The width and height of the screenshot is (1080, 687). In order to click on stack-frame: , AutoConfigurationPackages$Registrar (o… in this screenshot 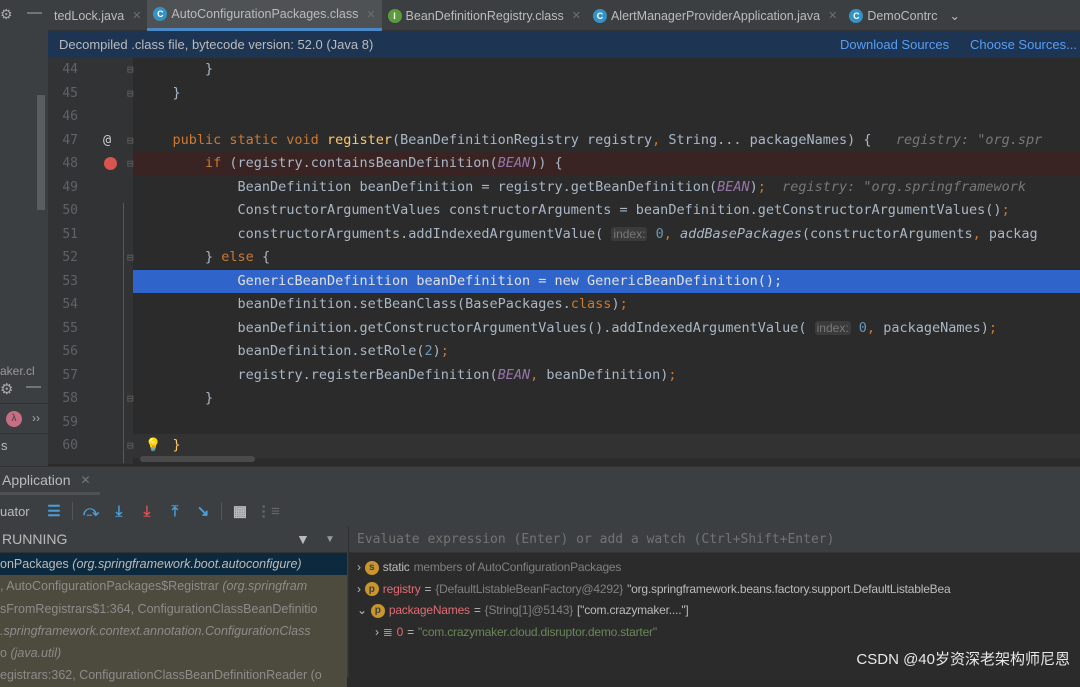, I will do `click(173, 586)`.